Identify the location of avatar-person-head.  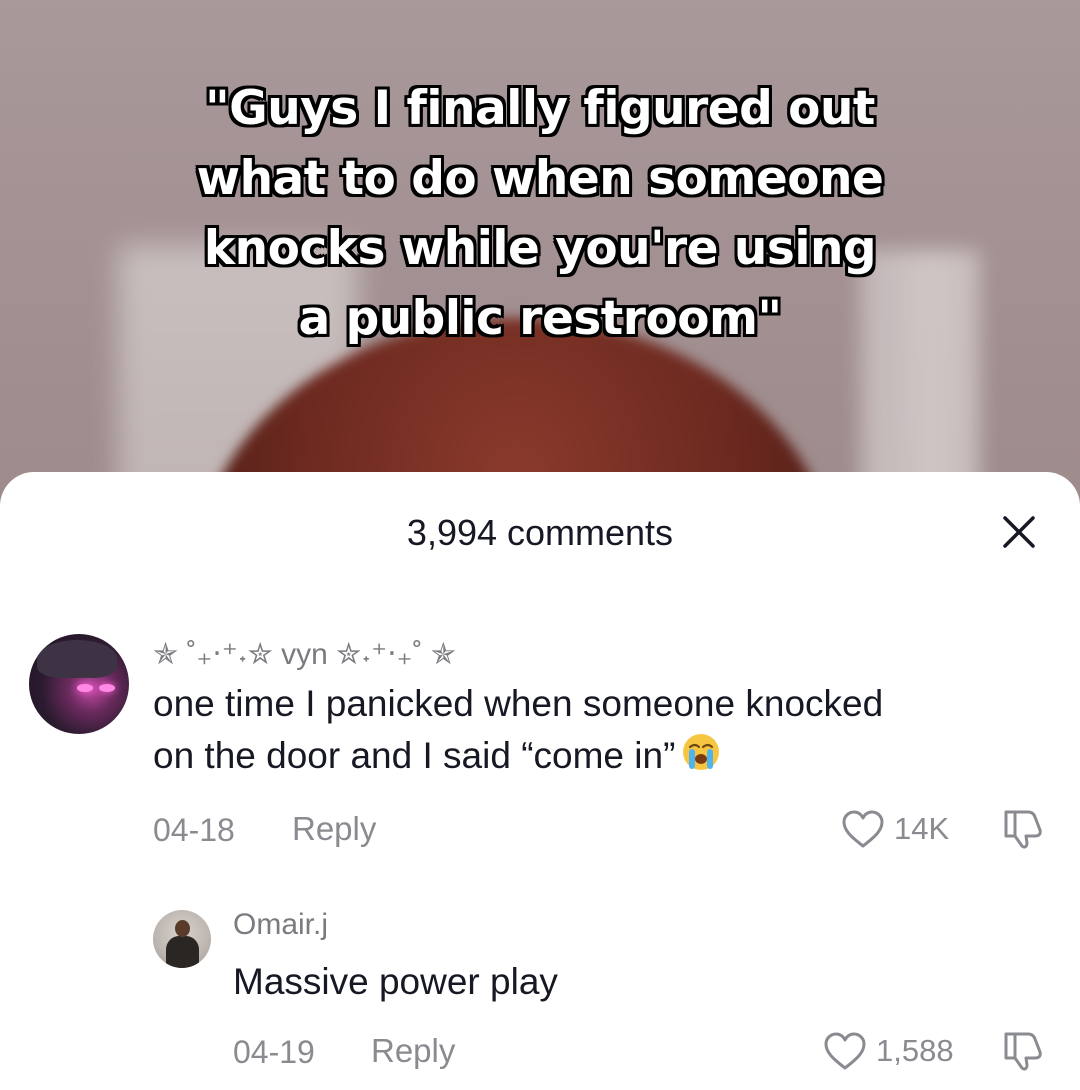
(182, 928).